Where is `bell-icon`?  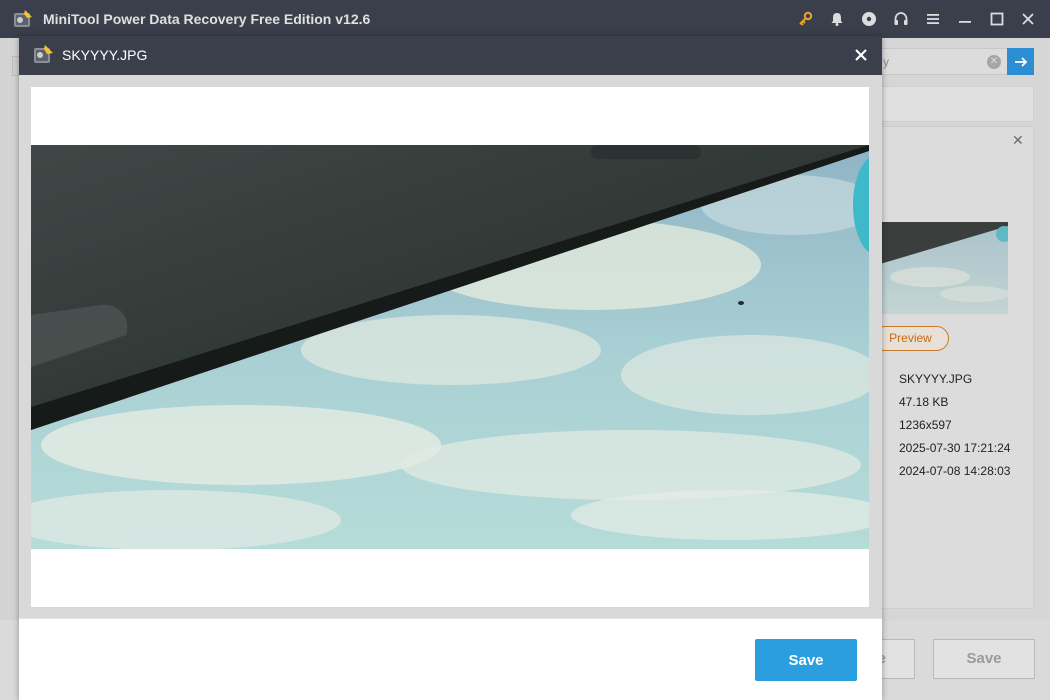 bell-icon is located at coordinates (837, 19).